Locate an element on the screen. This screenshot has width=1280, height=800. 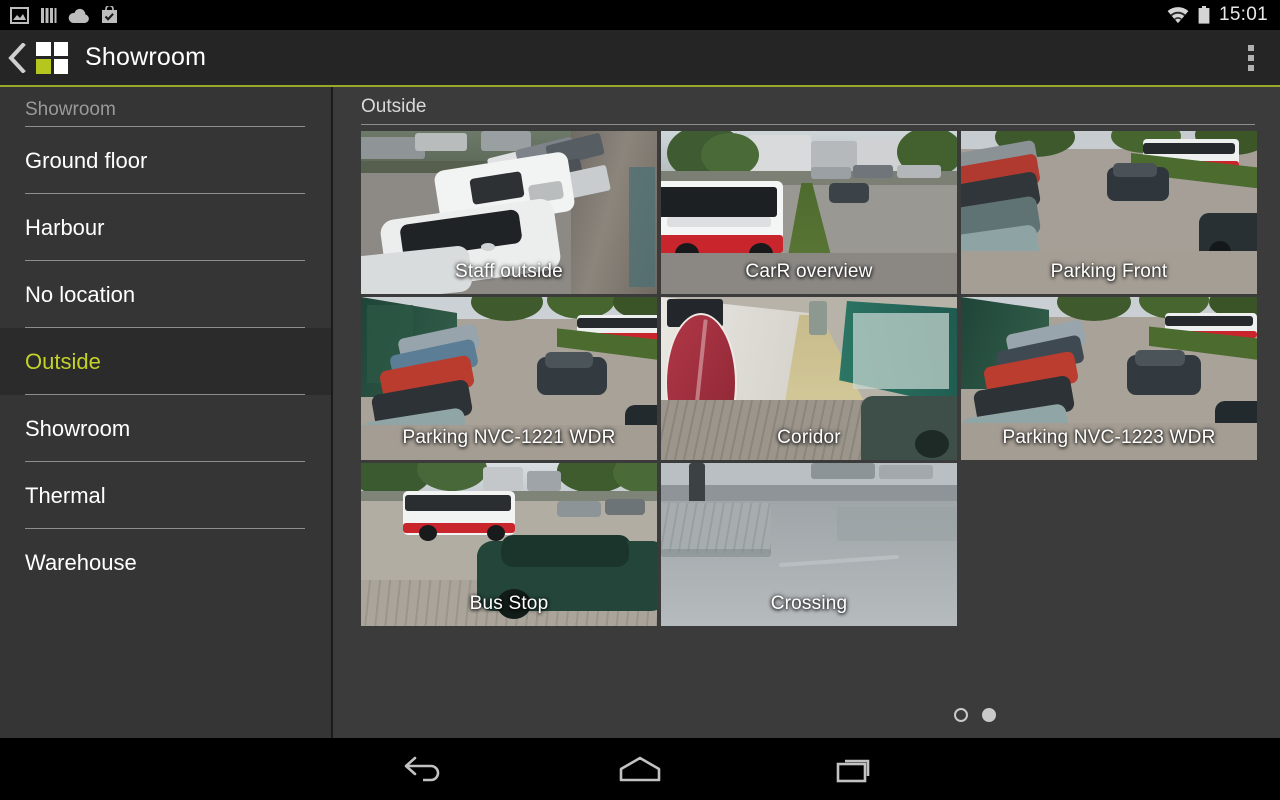
sidebar-header: Showroom is located at coordinates (165, 107).